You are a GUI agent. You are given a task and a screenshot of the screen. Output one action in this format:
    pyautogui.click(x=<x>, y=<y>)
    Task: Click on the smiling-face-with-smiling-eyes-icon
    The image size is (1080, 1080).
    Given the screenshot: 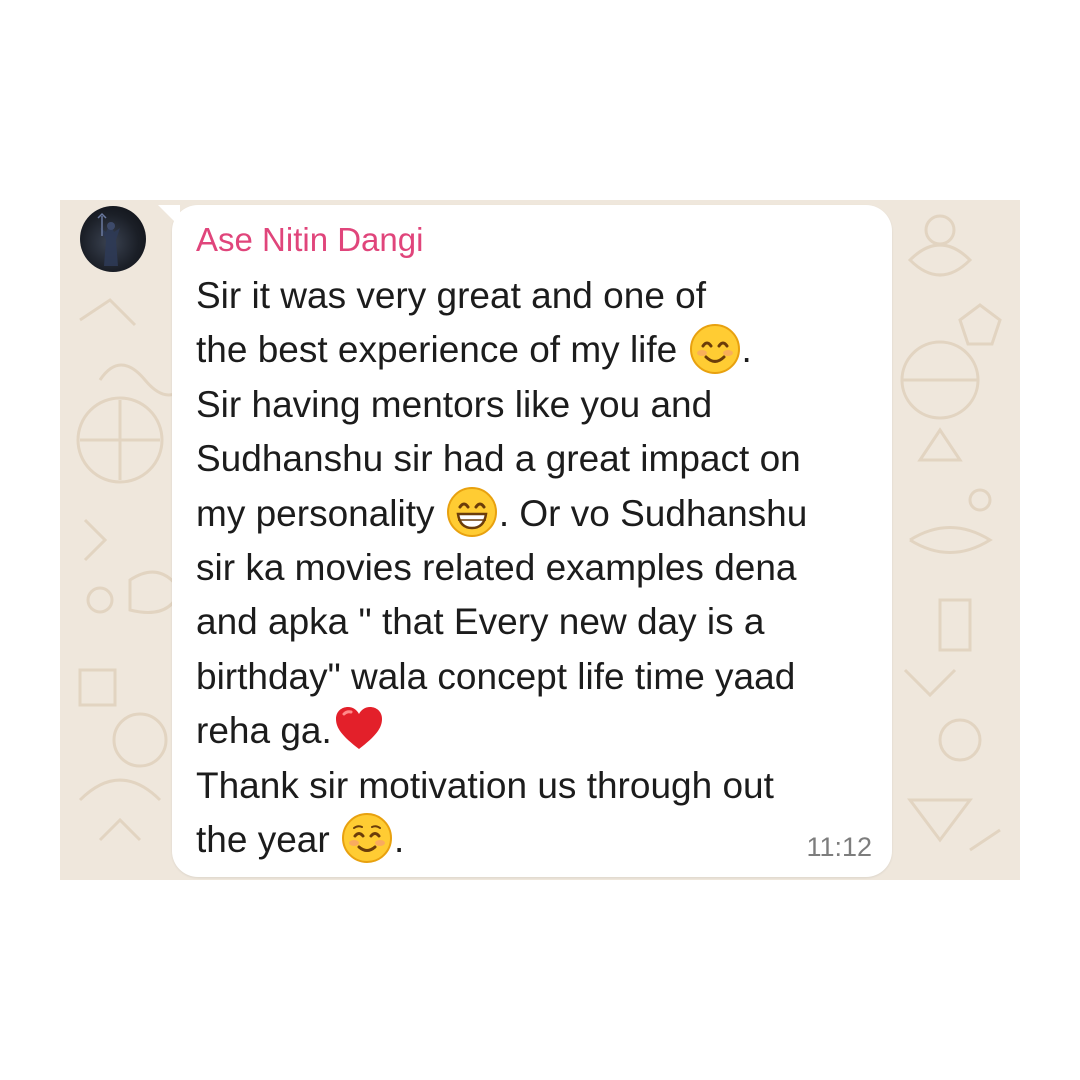 What is the action you would take?
    pyautogui.click(x=715, y=349)
    